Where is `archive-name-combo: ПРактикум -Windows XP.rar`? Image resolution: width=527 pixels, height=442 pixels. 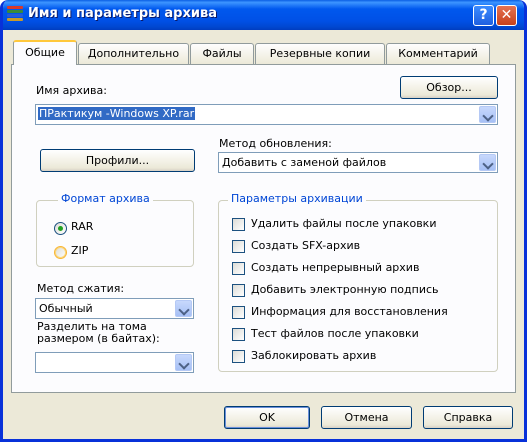
archive-name-combo: ПРактикум -Windows XP.rar is located at coordinates (266, 114).